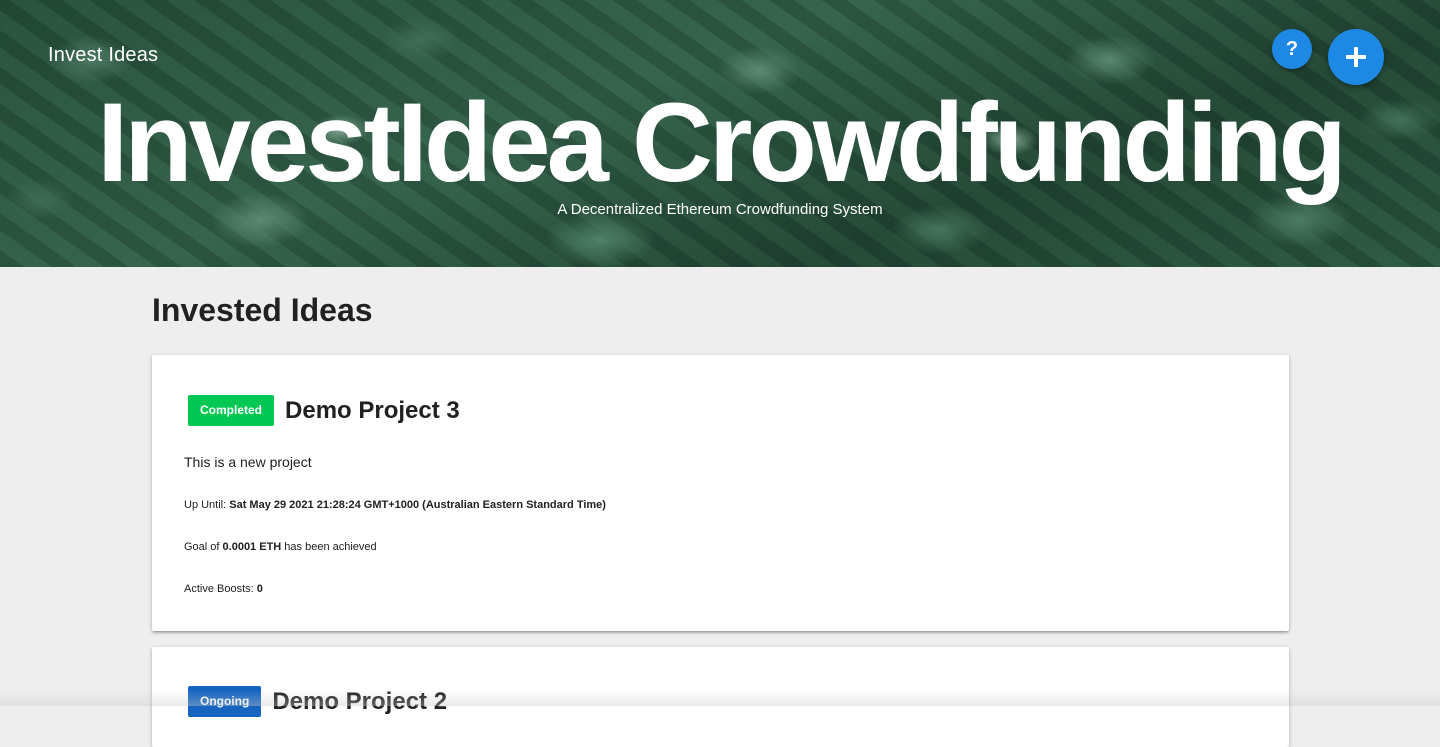 The image size is (1440, 747). I want to click on help-icon: ?, so click(1292, 48).